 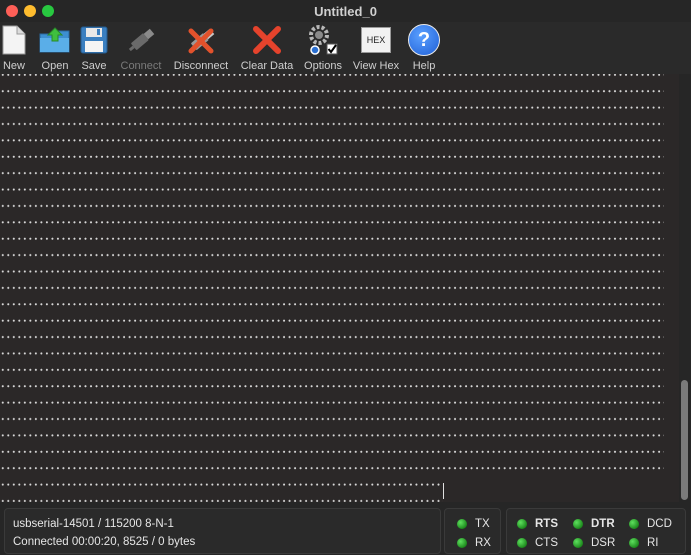 What do you see at coordinates (472, 531) in the screenshot?
I see `txrx-panel: TX RX` at bounding box center [472, 531].